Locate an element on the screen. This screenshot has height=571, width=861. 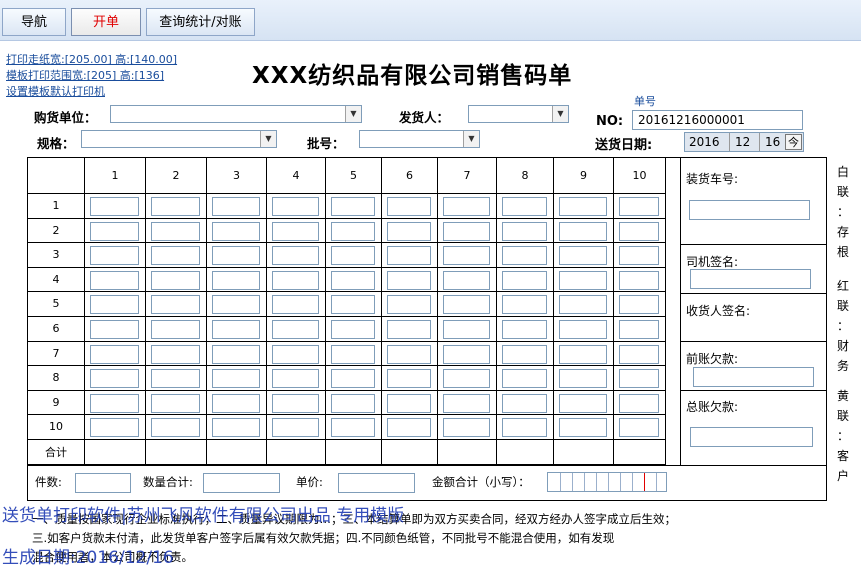
truck-no-input is located at coordinates (749, 210).